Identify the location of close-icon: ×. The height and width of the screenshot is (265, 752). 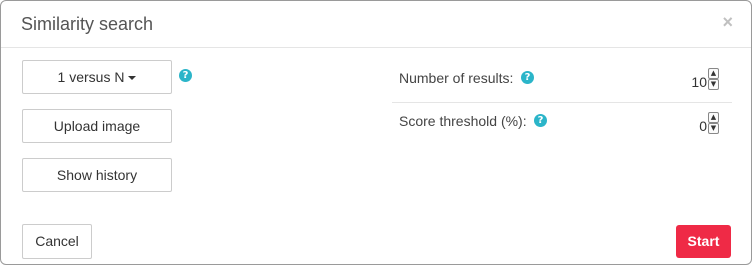
(727, 22).